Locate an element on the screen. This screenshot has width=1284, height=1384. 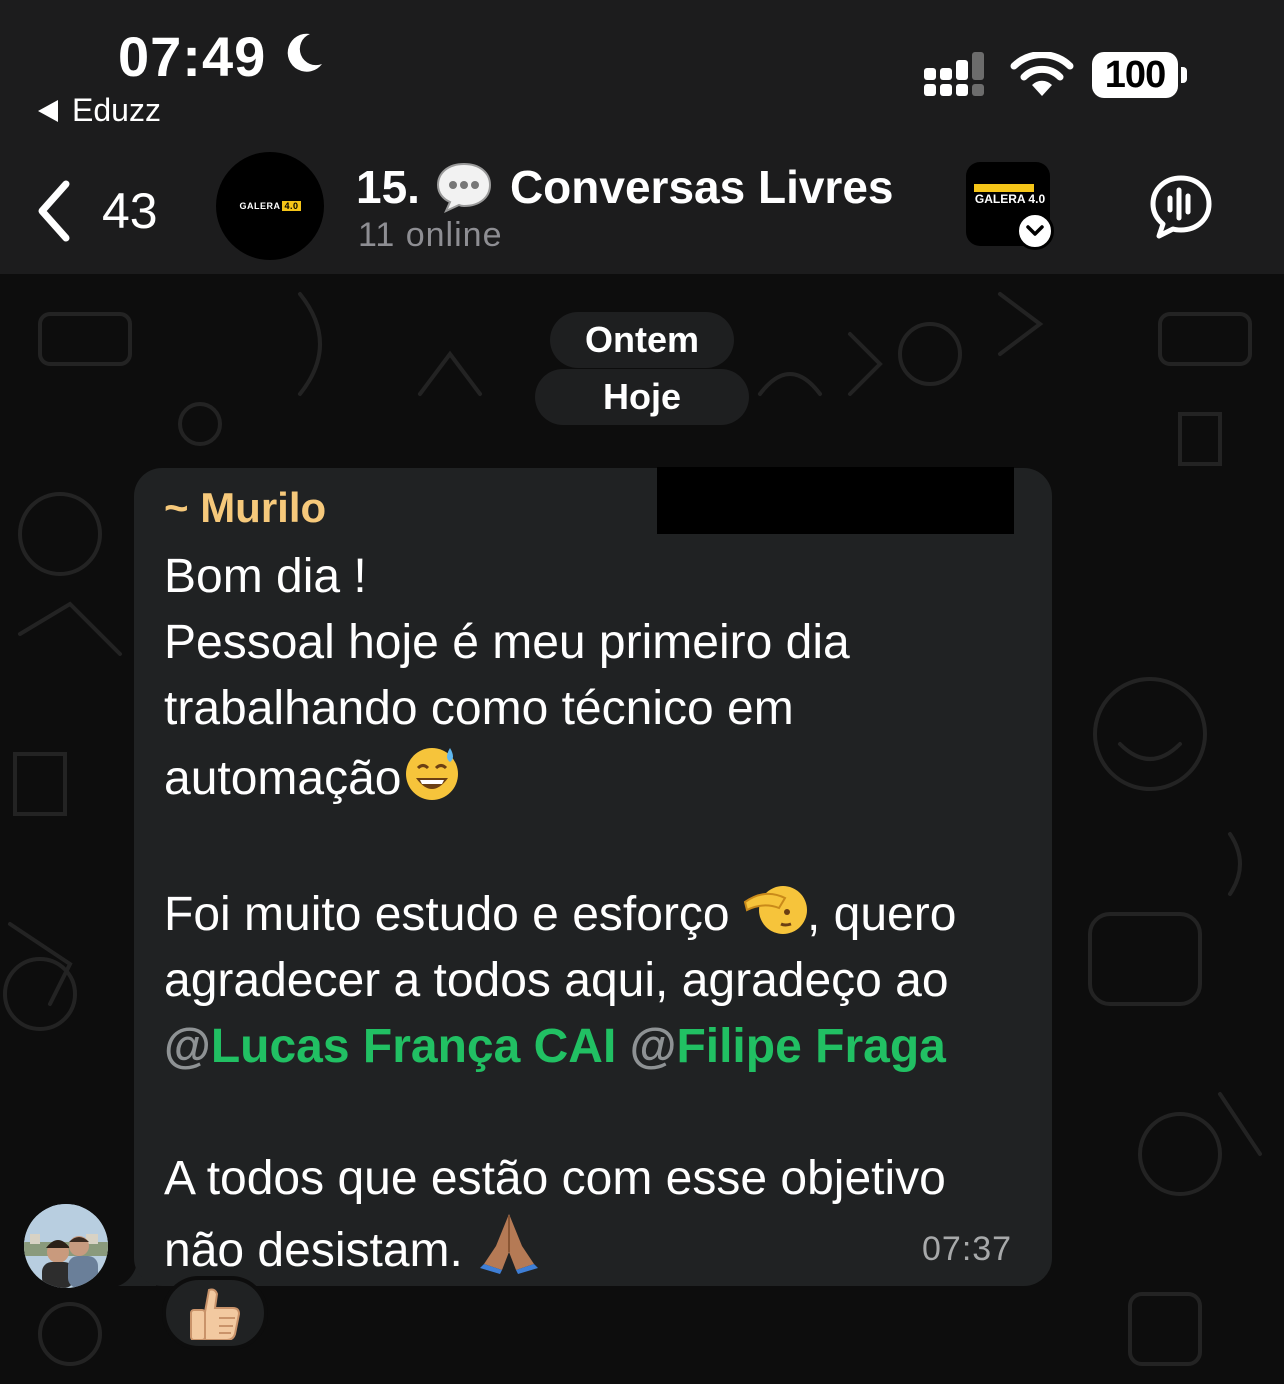
message-line: A todos que estão com esse objetivo is located at coordinates (555, 1178).